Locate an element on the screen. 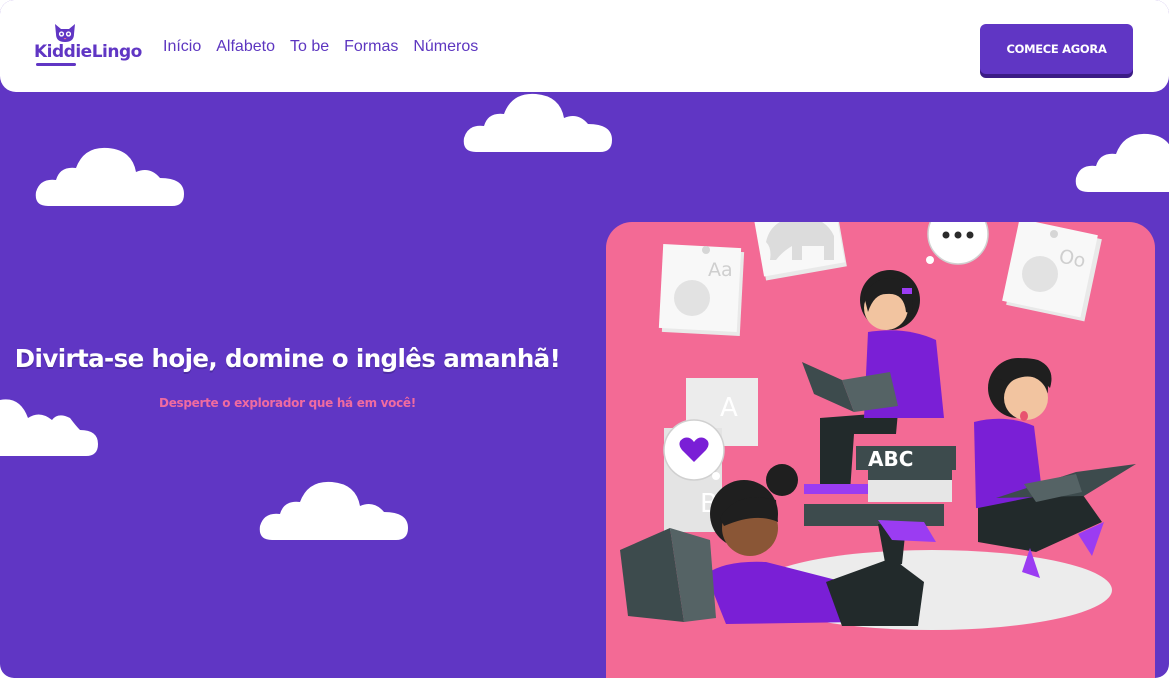  alphabet-card-aa: Aa is located at coordinates (701, 290).